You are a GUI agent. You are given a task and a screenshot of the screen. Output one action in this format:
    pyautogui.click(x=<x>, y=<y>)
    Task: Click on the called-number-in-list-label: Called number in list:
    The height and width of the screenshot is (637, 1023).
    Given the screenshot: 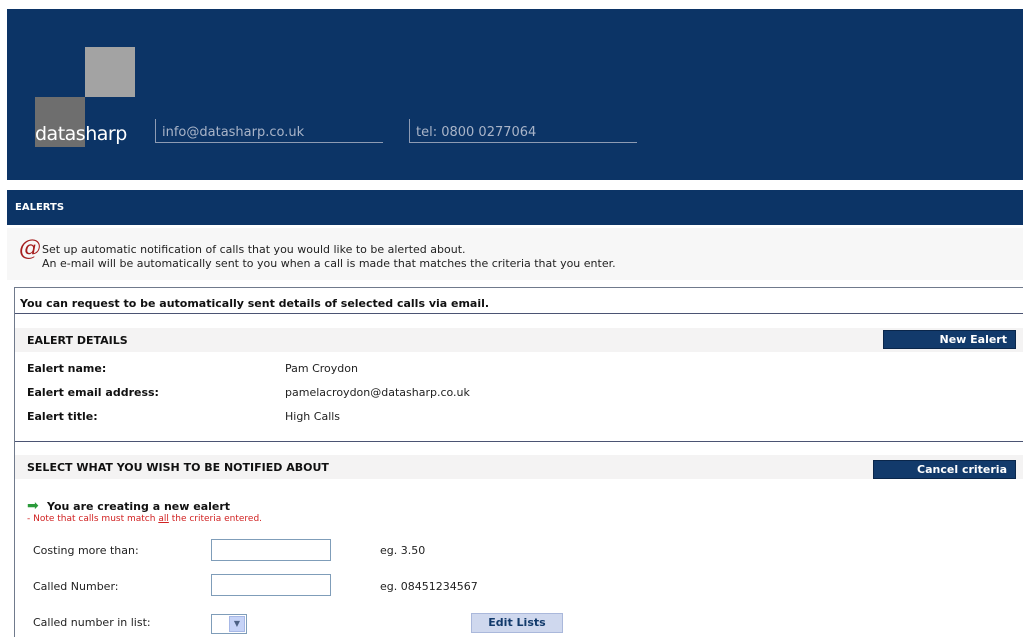 What is the action you would take?
    pyautogui.click(x=92, y=622)
    